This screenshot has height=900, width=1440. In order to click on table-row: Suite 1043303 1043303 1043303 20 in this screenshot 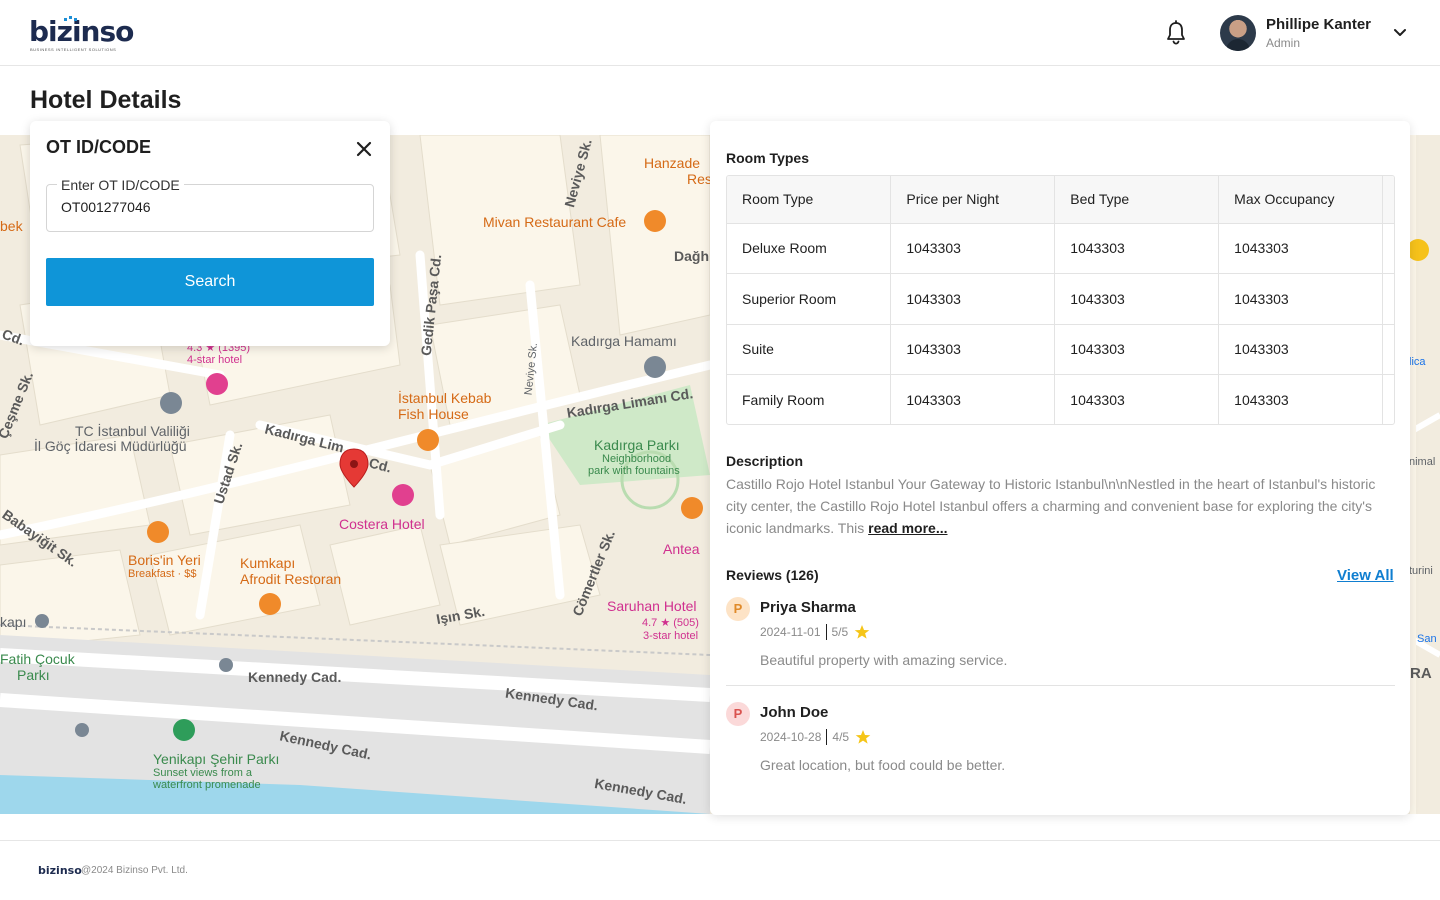, I will do `click(1060, 349)`.